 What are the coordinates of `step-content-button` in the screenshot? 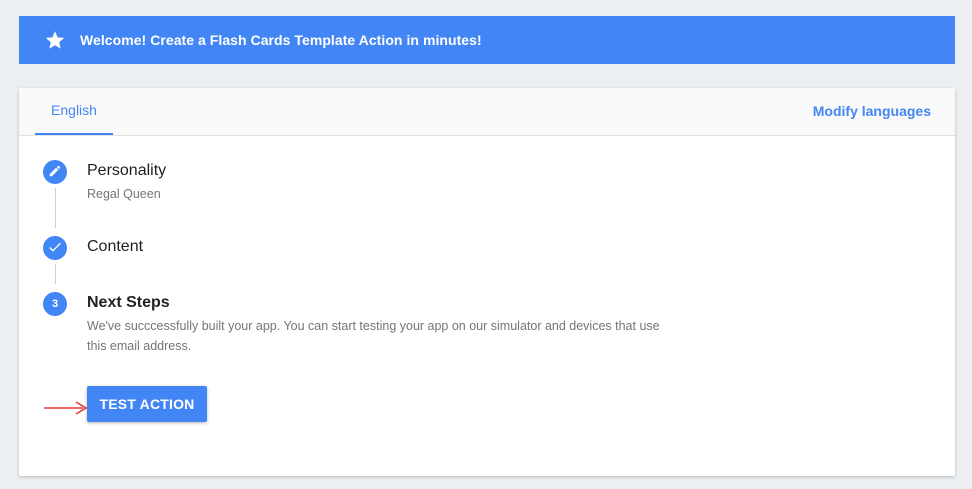 It's located at (55, 248).